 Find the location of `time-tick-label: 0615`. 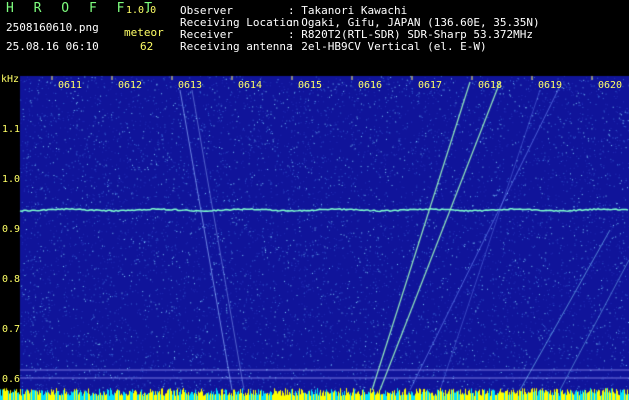

time-tick-label: 0615 is located at coordinates (310, 85).